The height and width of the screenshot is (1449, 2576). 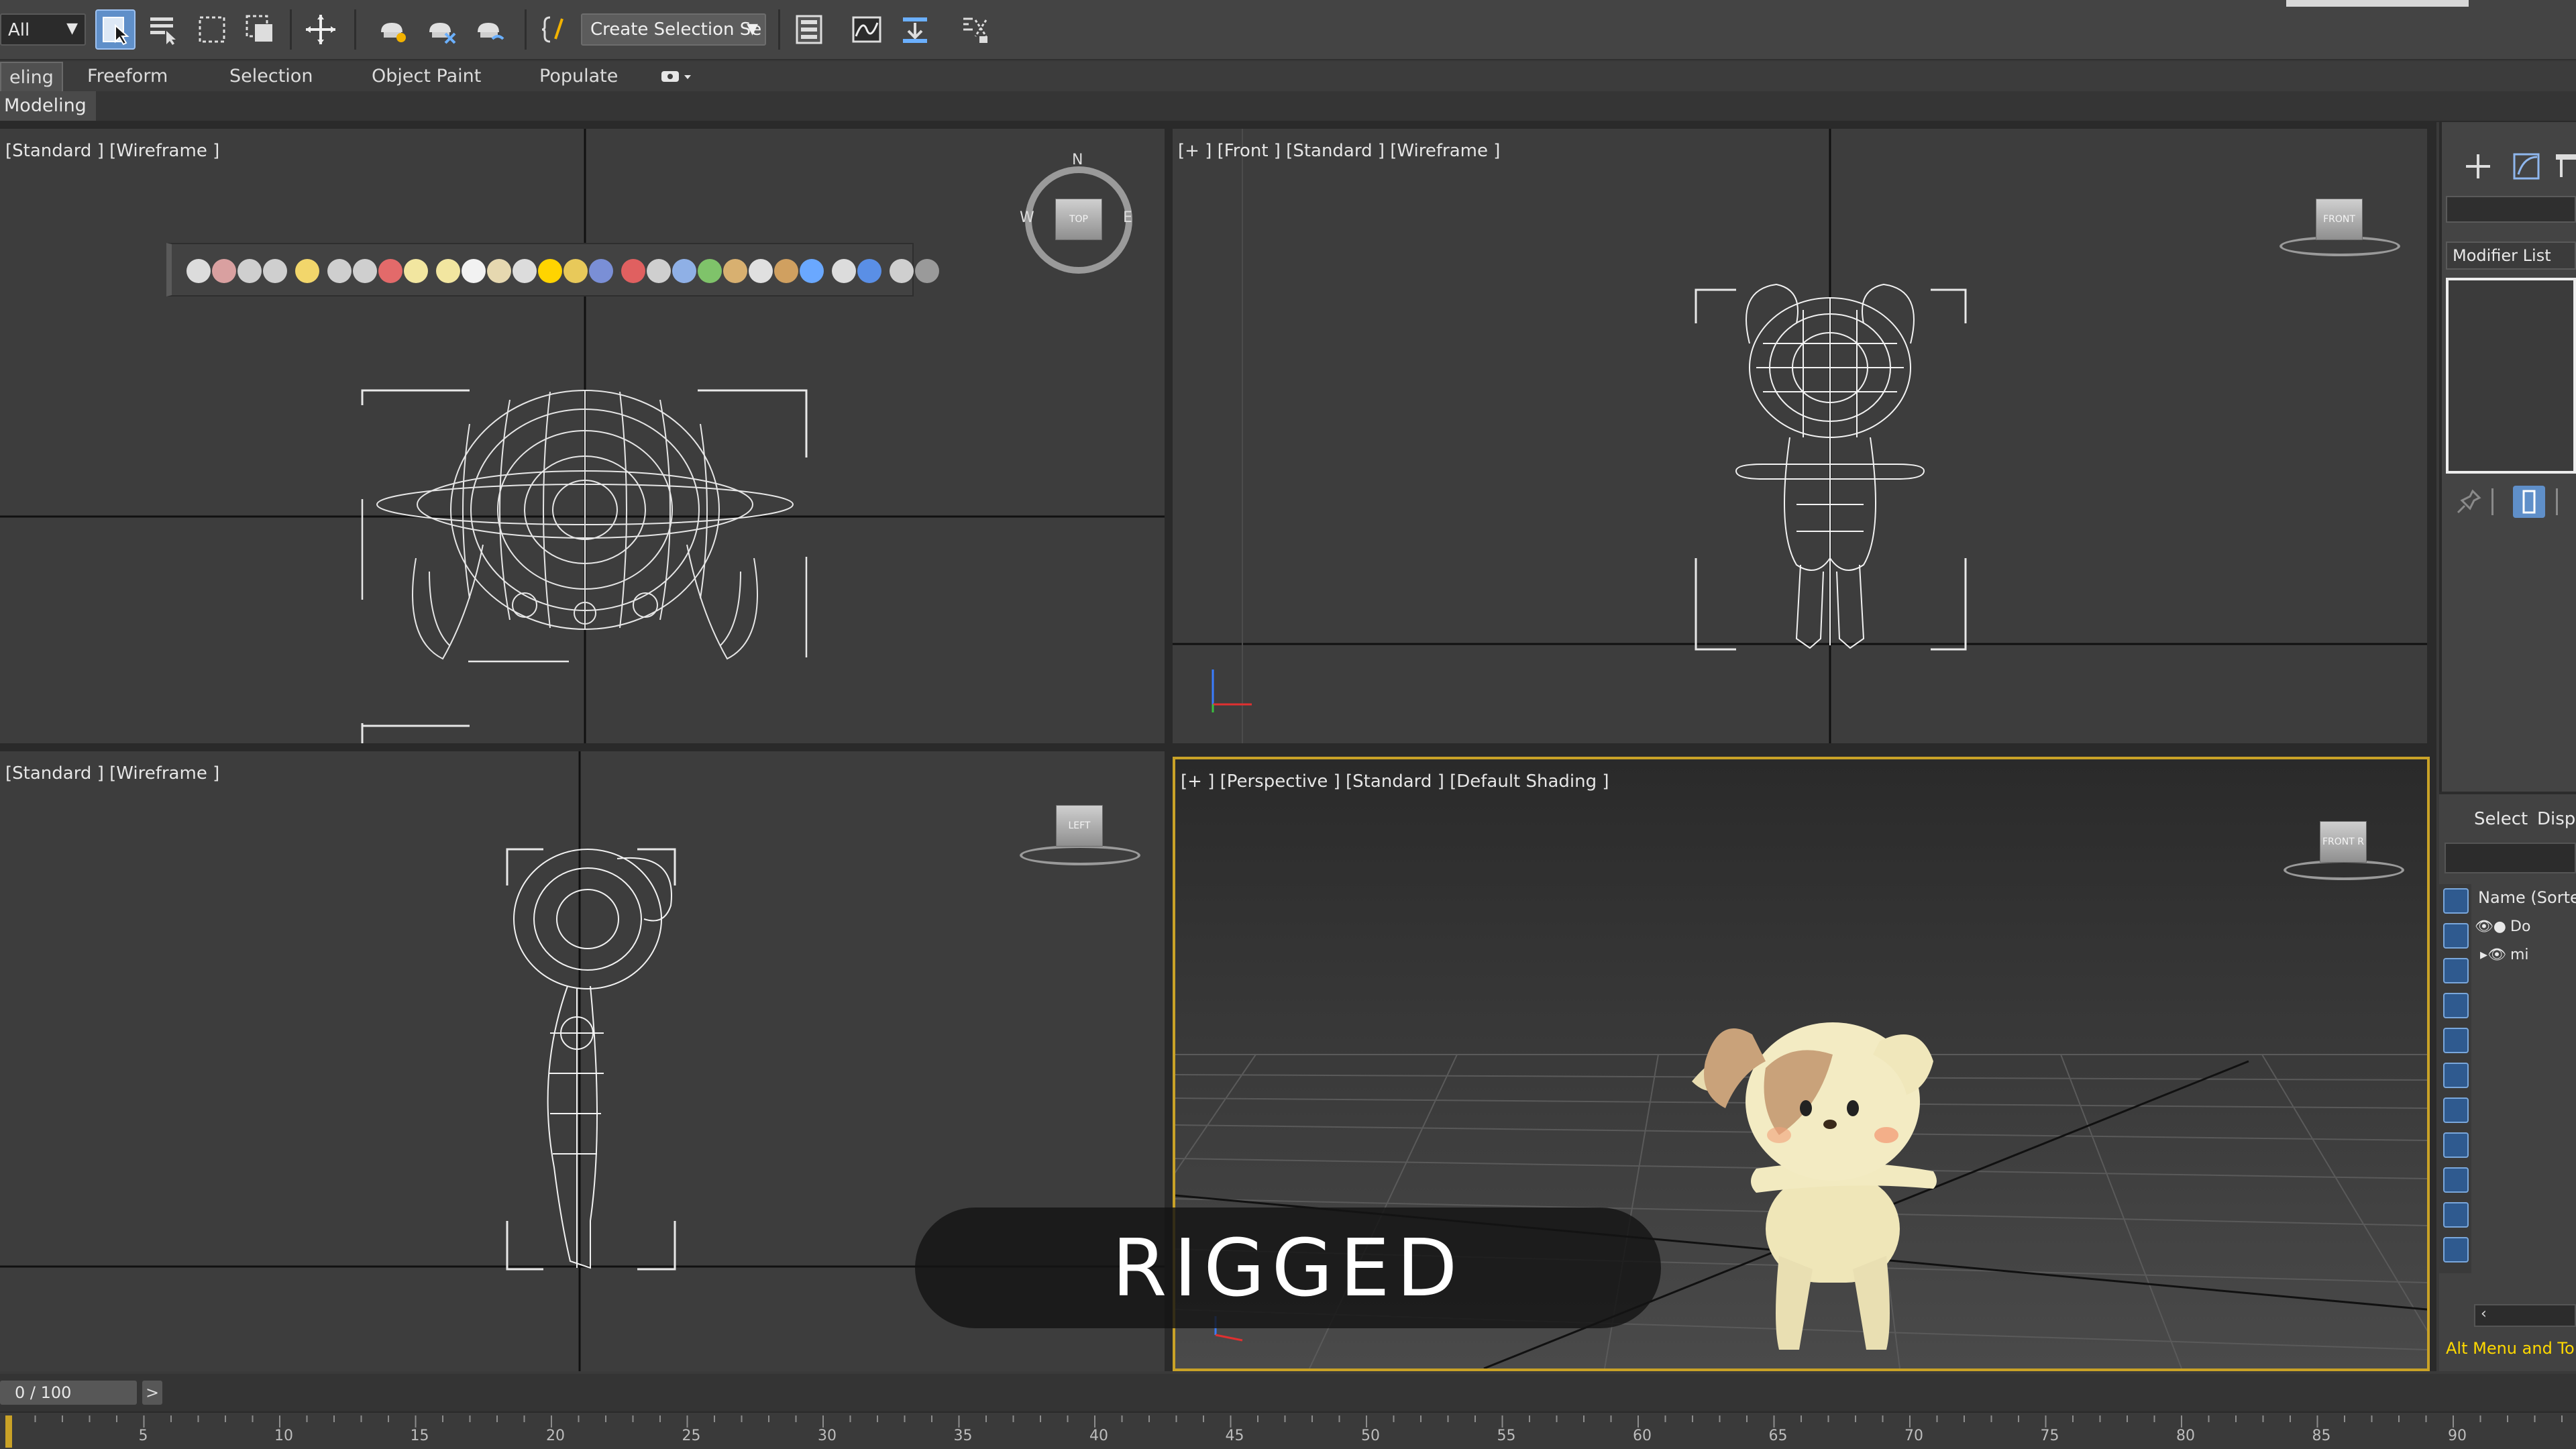 I want to click on select-move-button, so click(x=321, y=29).